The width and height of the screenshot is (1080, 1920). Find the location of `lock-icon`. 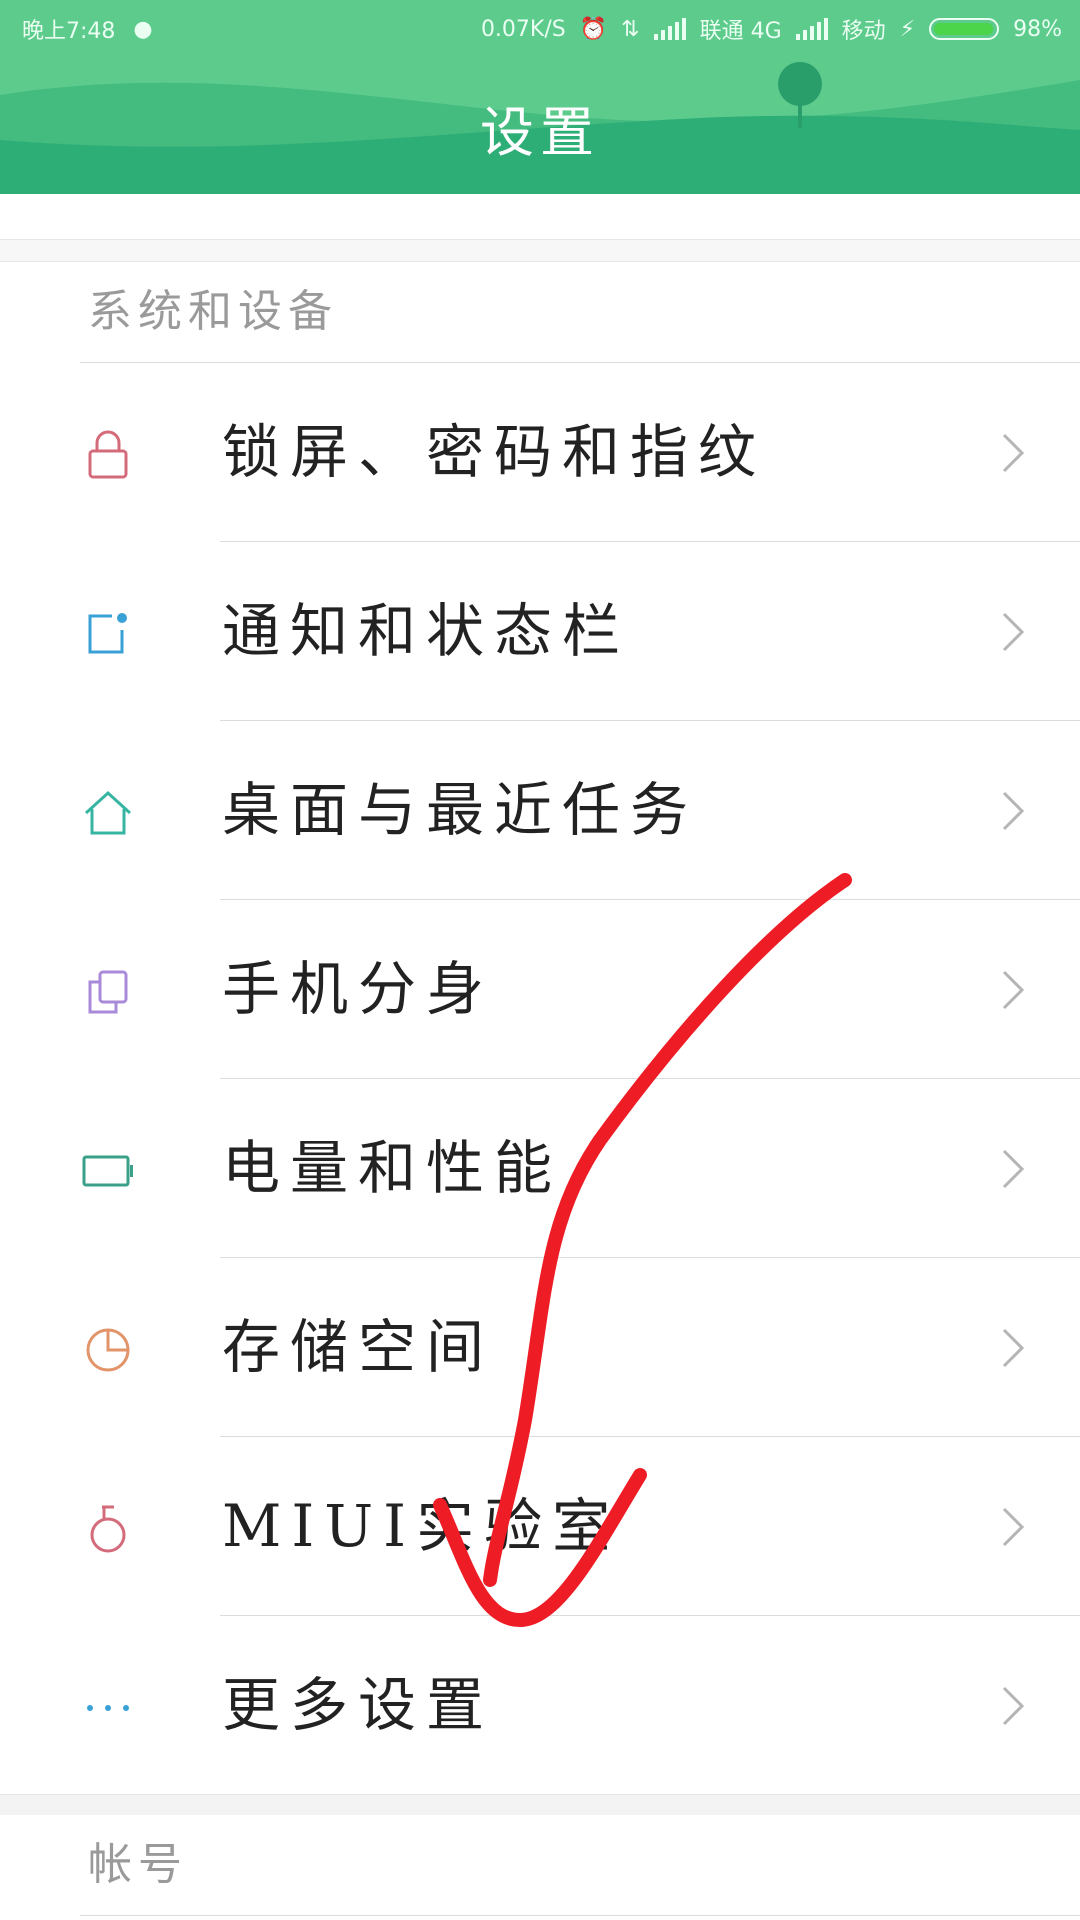

lock-icon is located at coordinates (108, 454).